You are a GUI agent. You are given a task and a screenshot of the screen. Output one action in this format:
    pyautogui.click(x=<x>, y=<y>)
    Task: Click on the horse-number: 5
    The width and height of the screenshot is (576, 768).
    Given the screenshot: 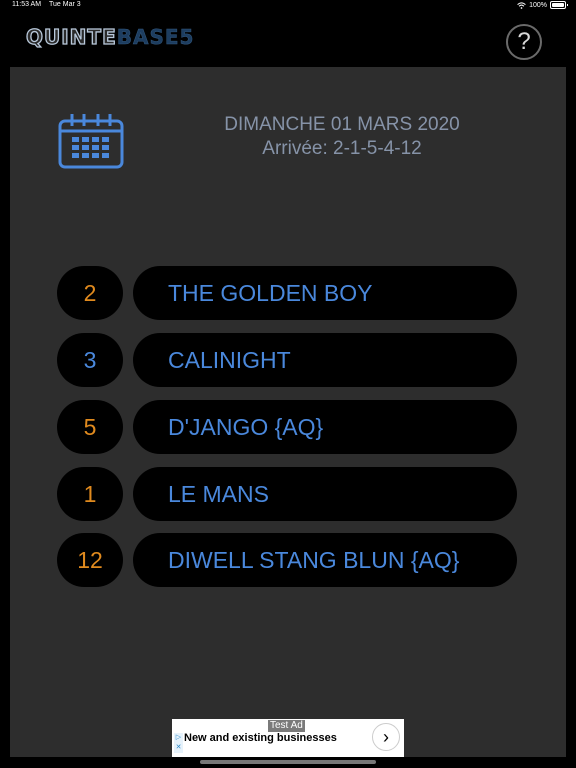 What is the action you would take?
    pyautogui.click(x=90, y=427)
    